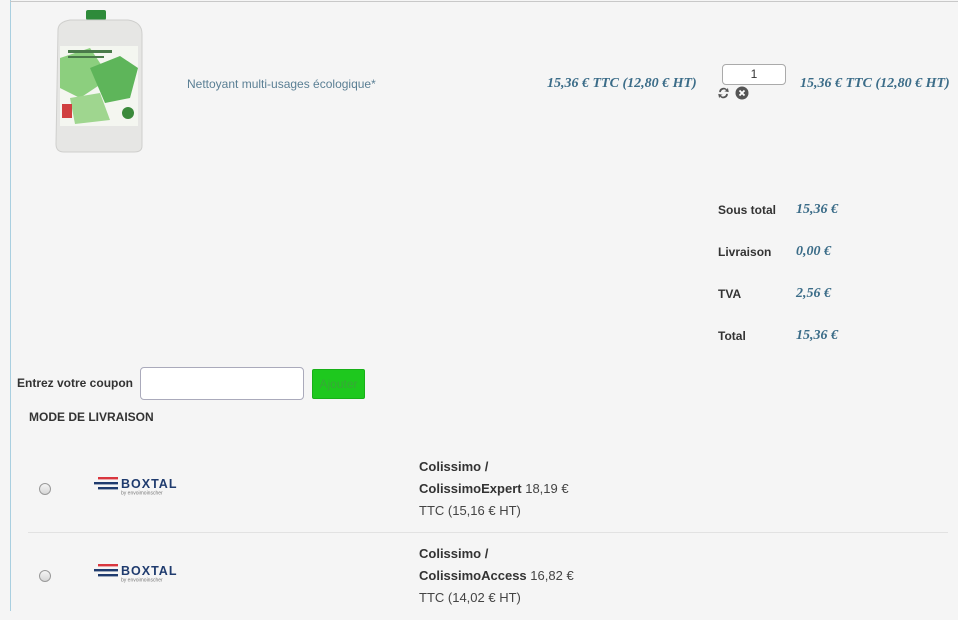  What do you see at coordinates (730, 294) in the screenshot?
I see `tax-label: TVA` at bounding box center [730, 294].